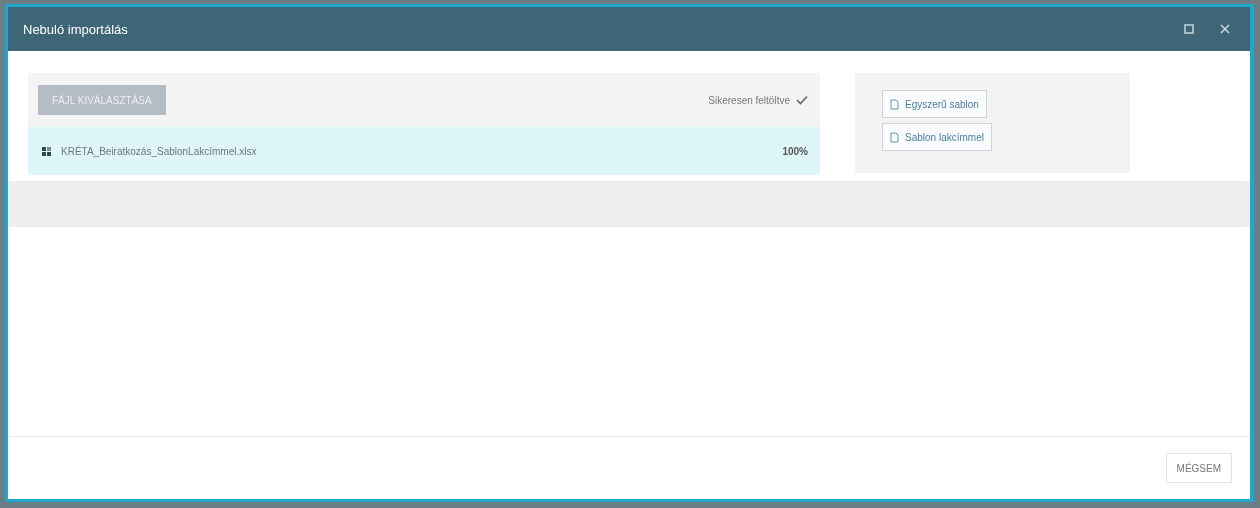 The width and height of the screenshot is (1260, 508). Describe the element at coordinates (1189, 29) in the screenshot. I see `maximize-icon` at that location.